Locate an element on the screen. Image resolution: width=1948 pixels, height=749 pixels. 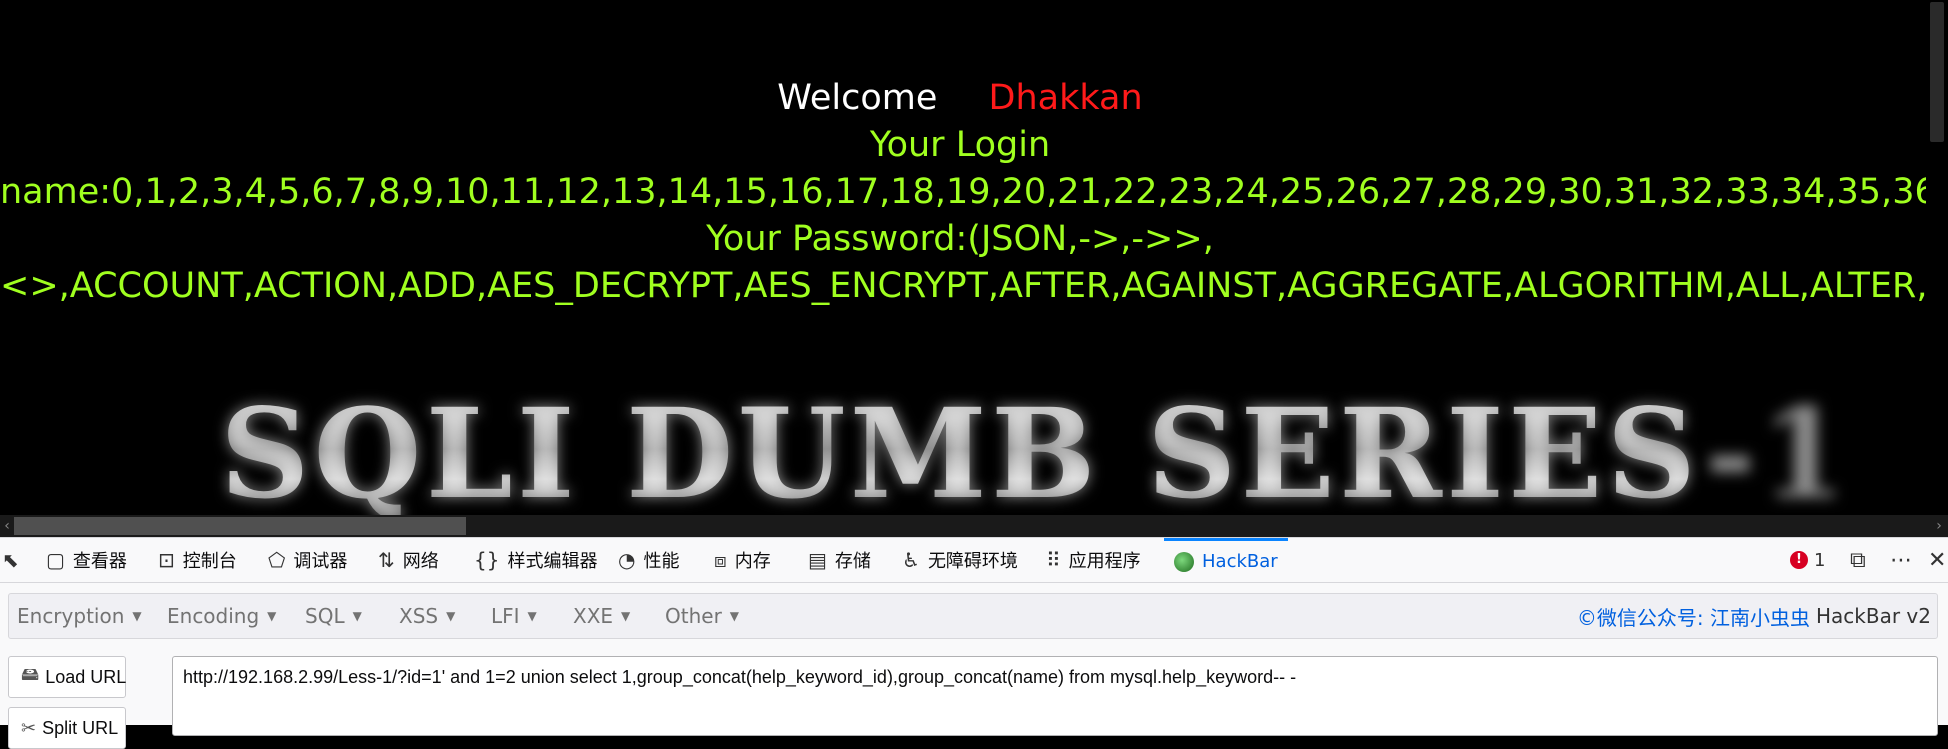
more-options-button: ⋯ is located at coordinates (1901, 560).